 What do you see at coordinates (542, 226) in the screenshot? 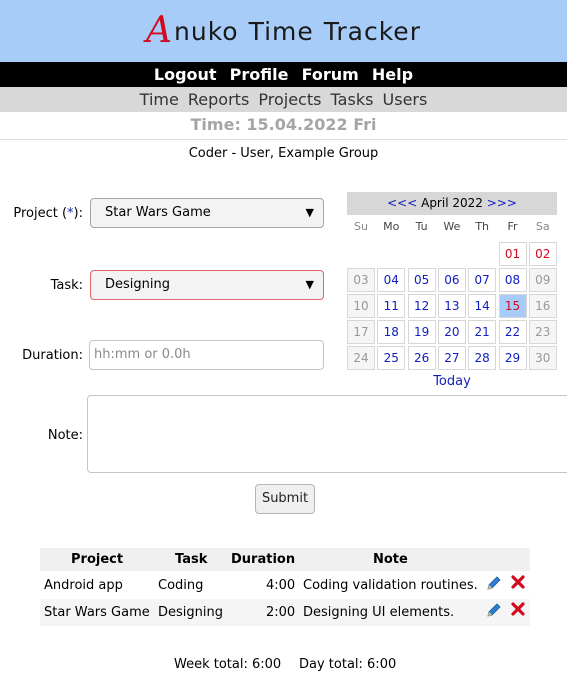
I see `calendar-dow: Sa` at bounding box center [542, 226].